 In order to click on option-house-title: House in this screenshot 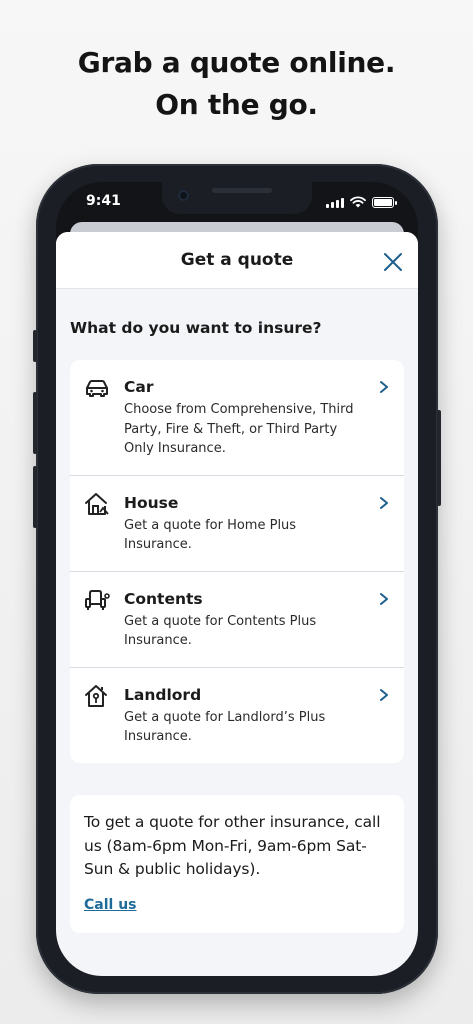, I will do `click(151, 502)`.